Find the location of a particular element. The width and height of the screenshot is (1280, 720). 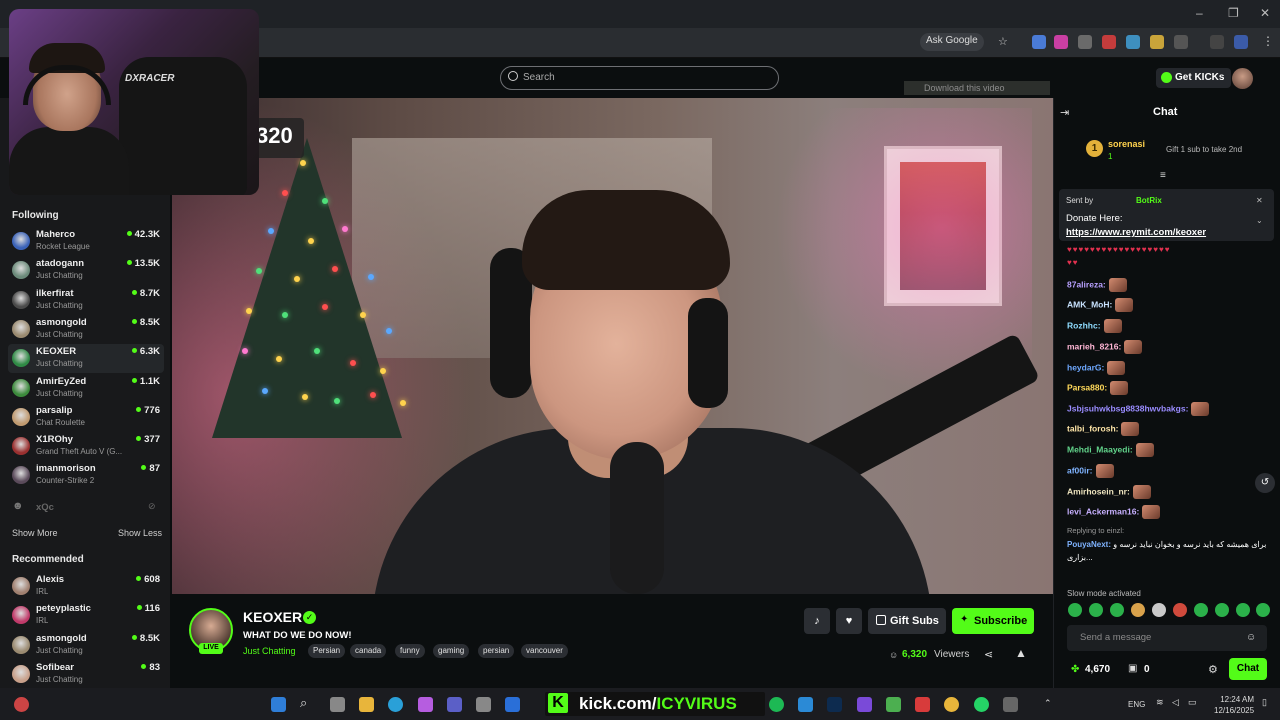

chat-username: Jsbjsuhwkbsg8838hwvbakgs: is located at coordinates (1127, 408).